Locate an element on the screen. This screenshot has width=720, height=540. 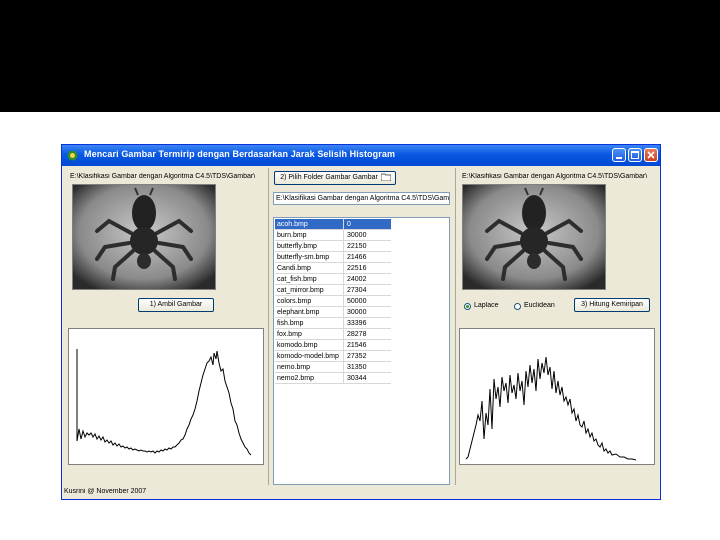
histogram-line-result is located at coordinates (551, 408).